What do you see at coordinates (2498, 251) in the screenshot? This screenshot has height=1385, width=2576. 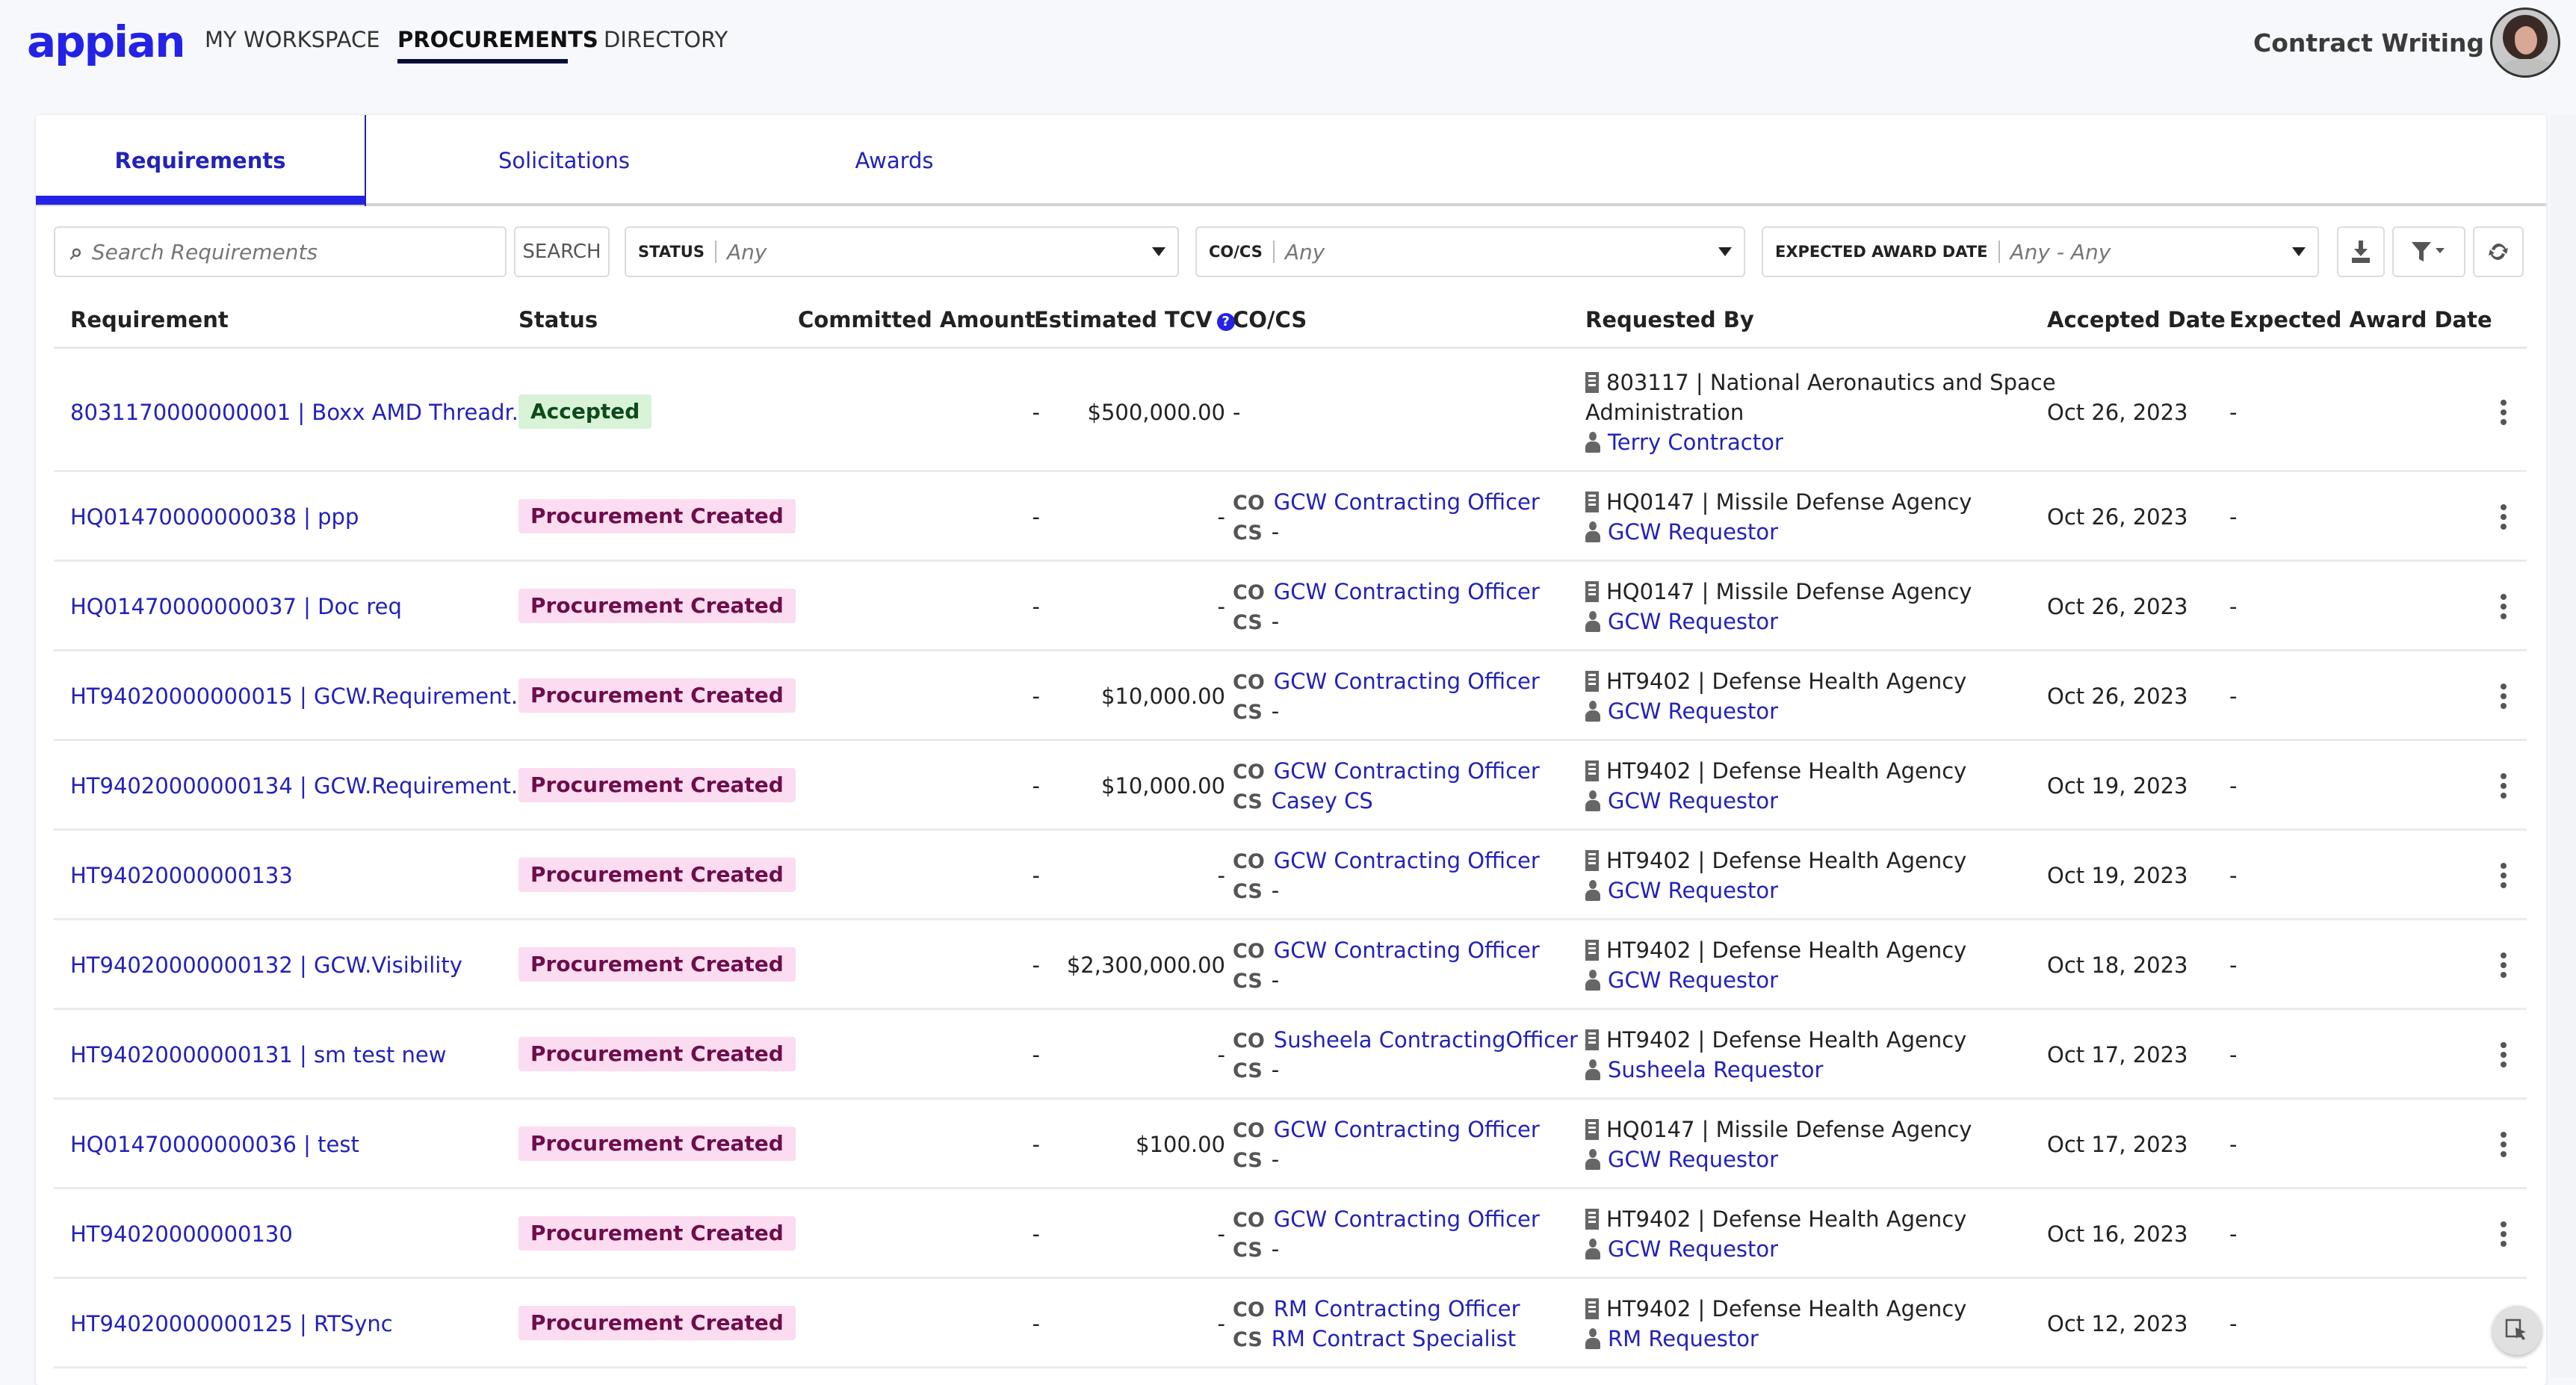 I see `refresh-button` at bounding box center [2498, 251].